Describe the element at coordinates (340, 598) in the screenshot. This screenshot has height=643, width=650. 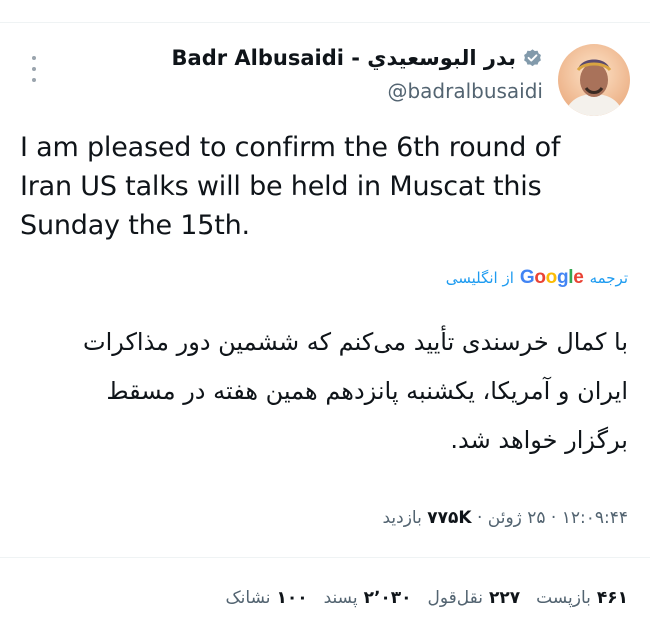
I see `likes-label: پسند` at that location.